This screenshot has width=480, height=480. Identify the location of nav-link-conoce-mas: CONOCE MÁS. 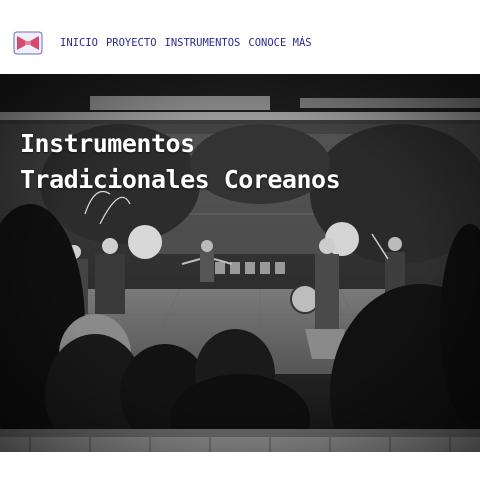
(279, 43).